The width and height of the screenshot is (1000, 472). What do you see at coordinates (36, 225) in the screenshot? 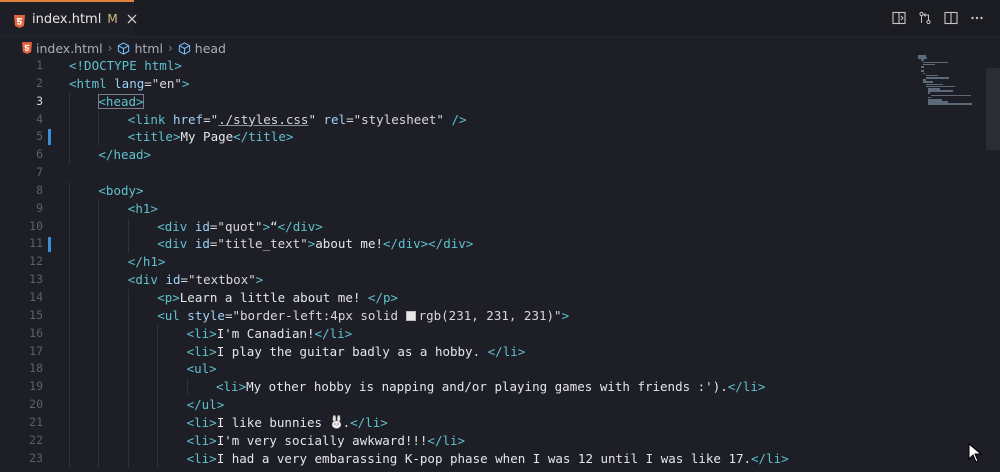
I see `line-number: 10` at bounding box center [36, 225].